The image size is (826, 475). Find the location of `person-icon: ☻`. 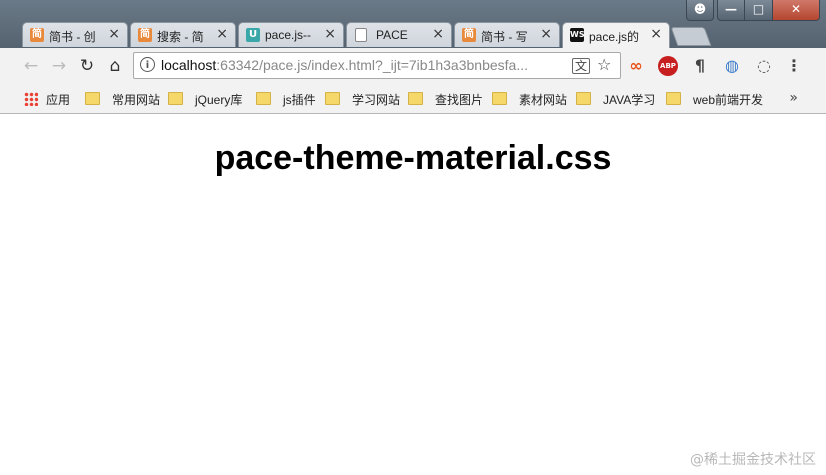

person-icon: ☻ is located at coordinates (700, 9).